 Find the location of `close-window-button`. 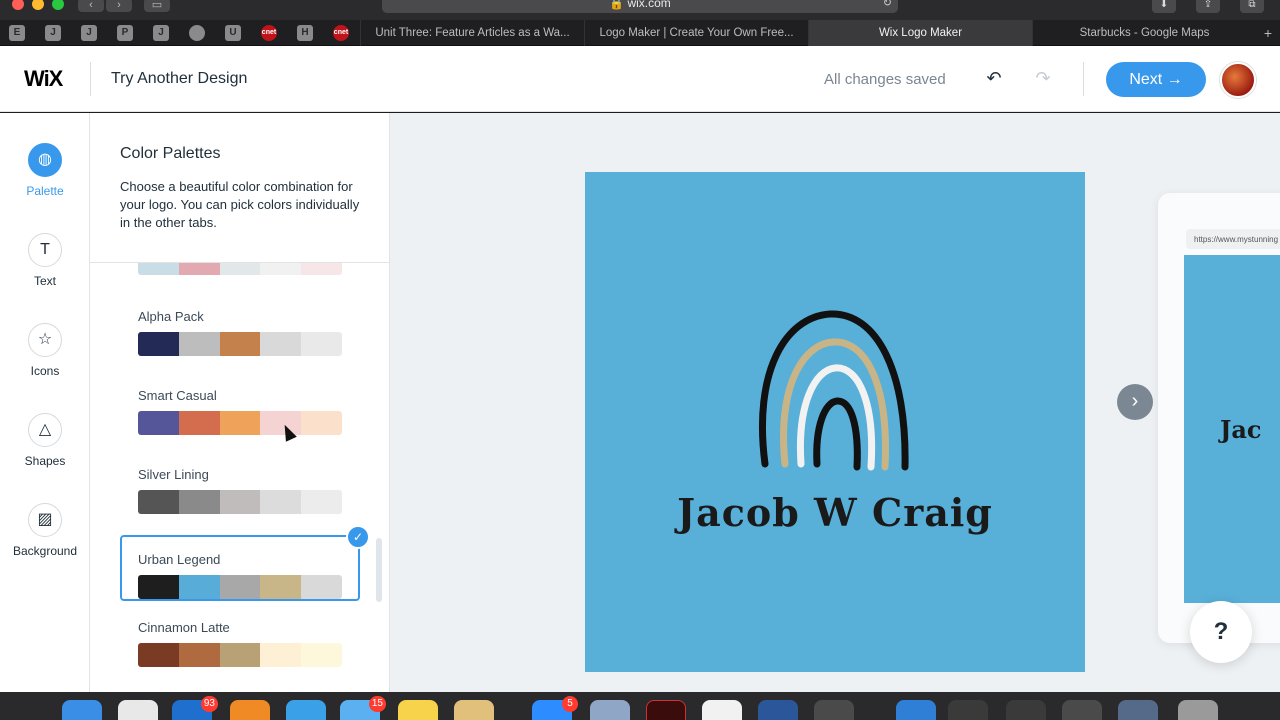

close-window-button is located at coordinates (18, 5).